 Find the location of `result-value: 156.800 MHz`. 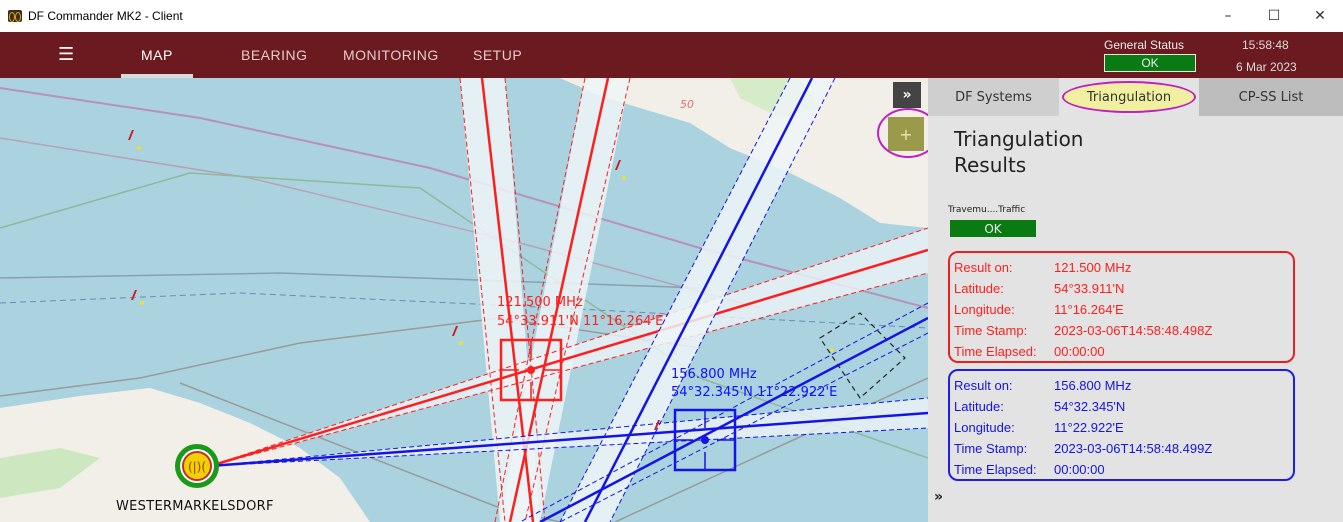

result-value: 156.800 MHz is located at coordinates (1093, 385).